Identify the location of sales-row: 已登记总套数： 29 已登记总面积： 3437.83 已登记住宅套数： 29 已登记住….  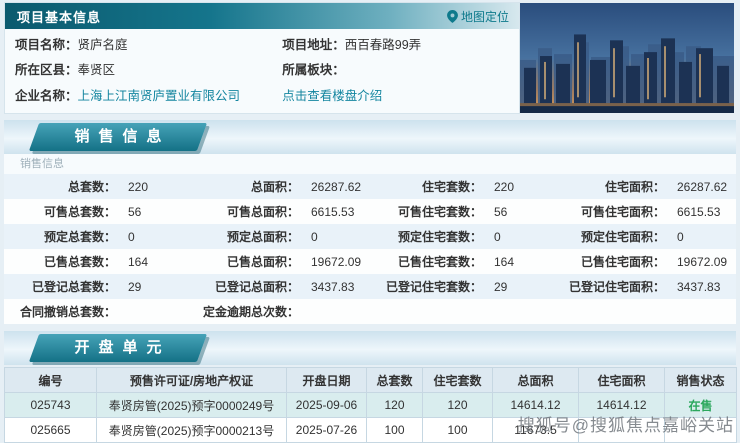
(370, 286).